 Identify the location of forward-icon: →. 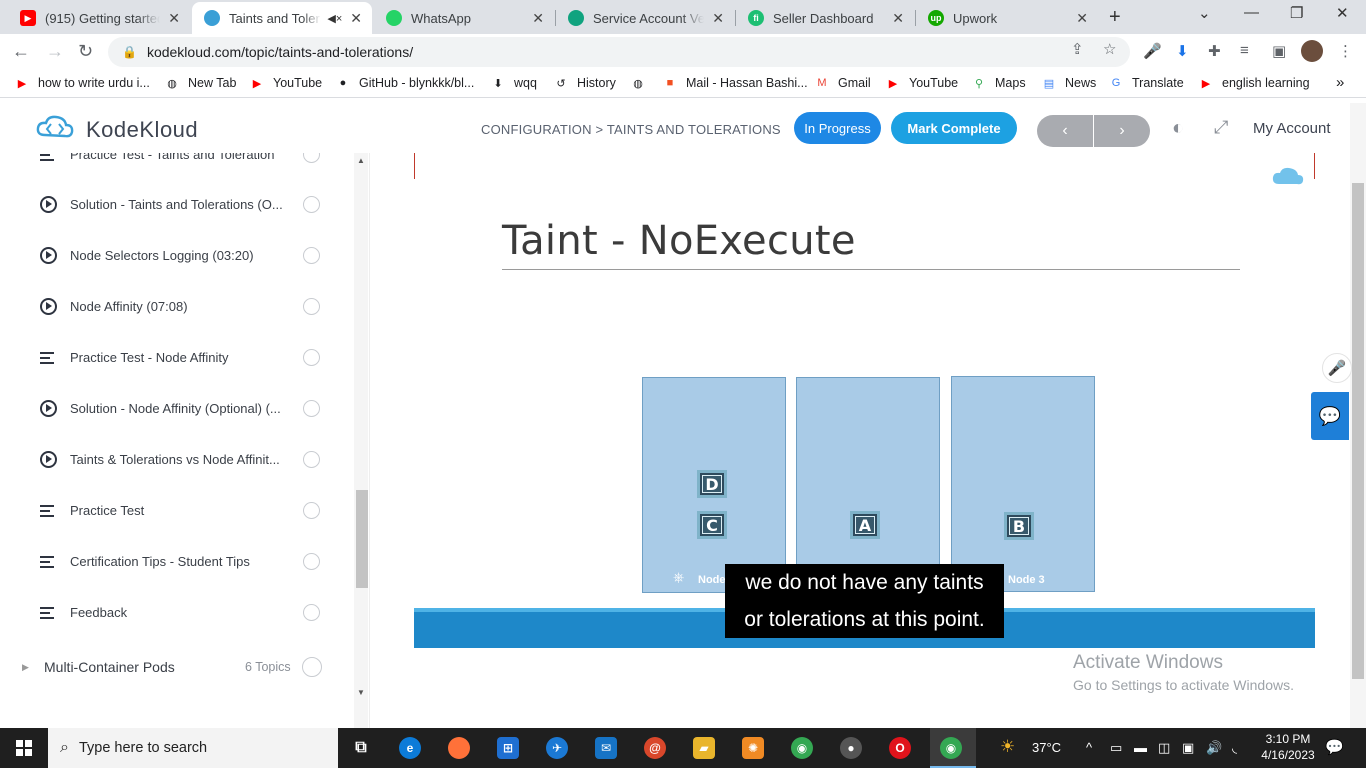
(55, 51).